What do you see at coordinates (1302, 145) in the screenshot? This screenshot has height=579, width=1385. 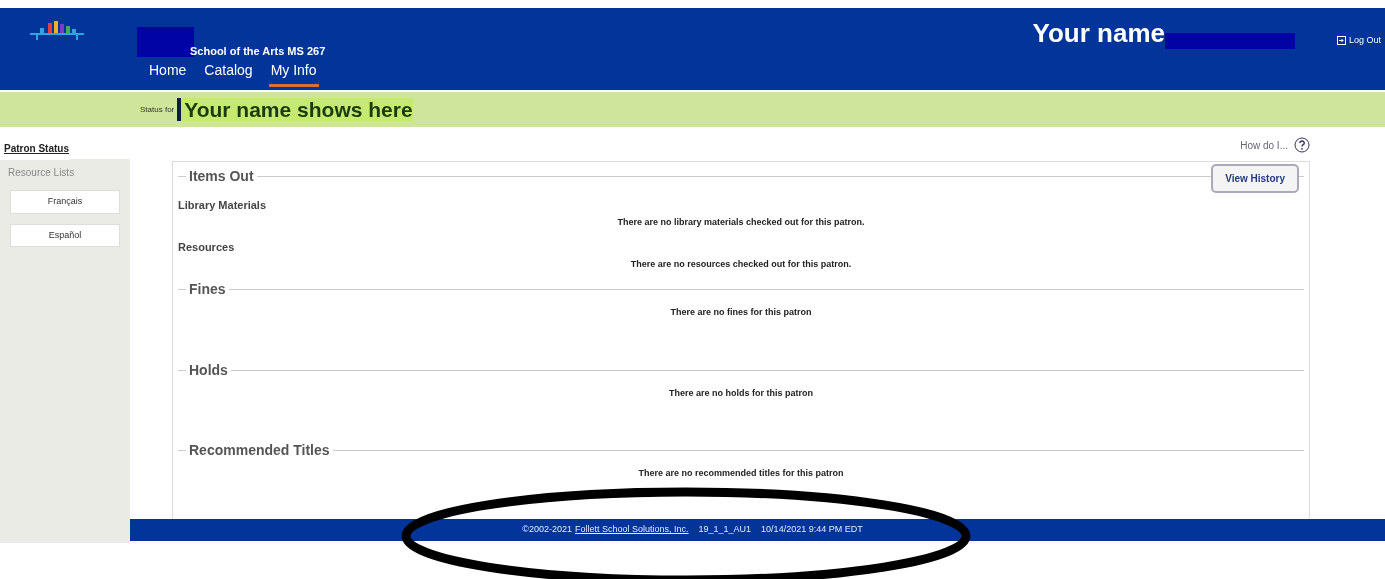 I see `help-icon` at bounding box center [1302, 145].